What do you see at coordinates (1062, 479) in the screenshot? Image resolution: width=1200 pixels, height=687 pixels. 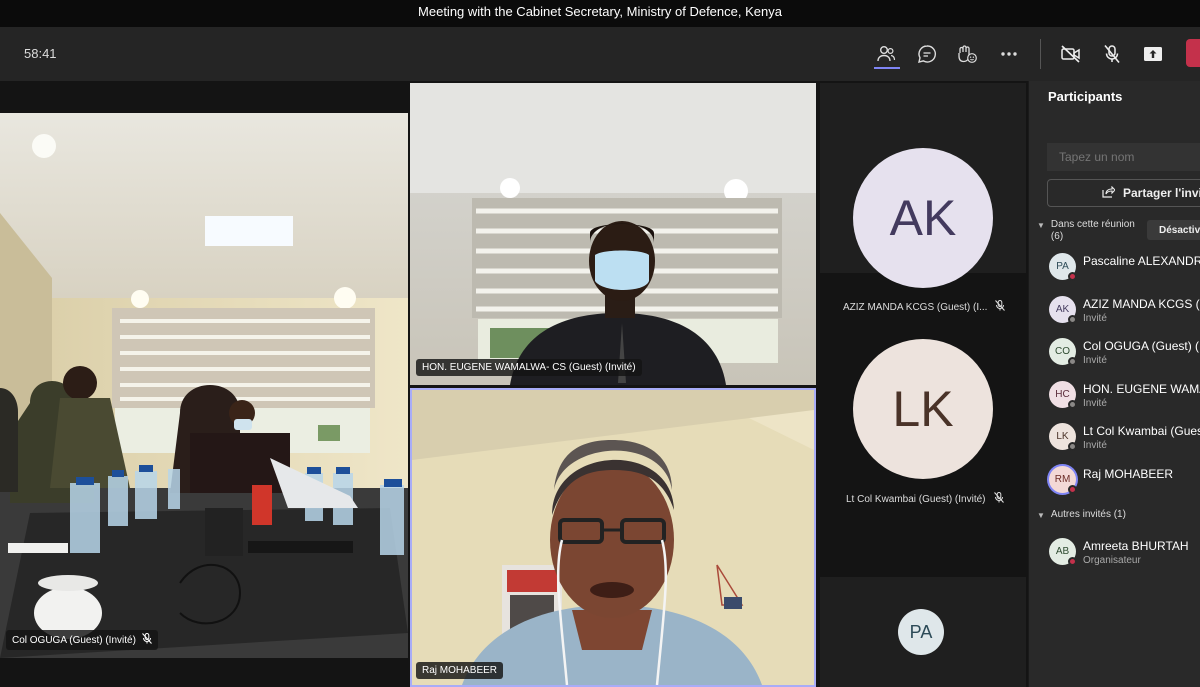 I see `avatar-initials: RM` at bounding box center [1062, 479].